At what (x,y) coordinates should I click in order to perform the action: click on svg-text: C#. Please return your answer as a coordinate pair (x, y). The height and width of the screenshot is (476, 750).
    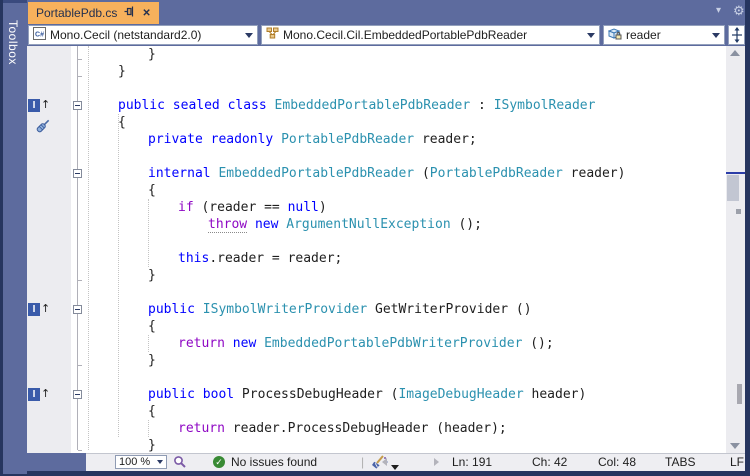
    Looking at the image, I should click on (39, 35).